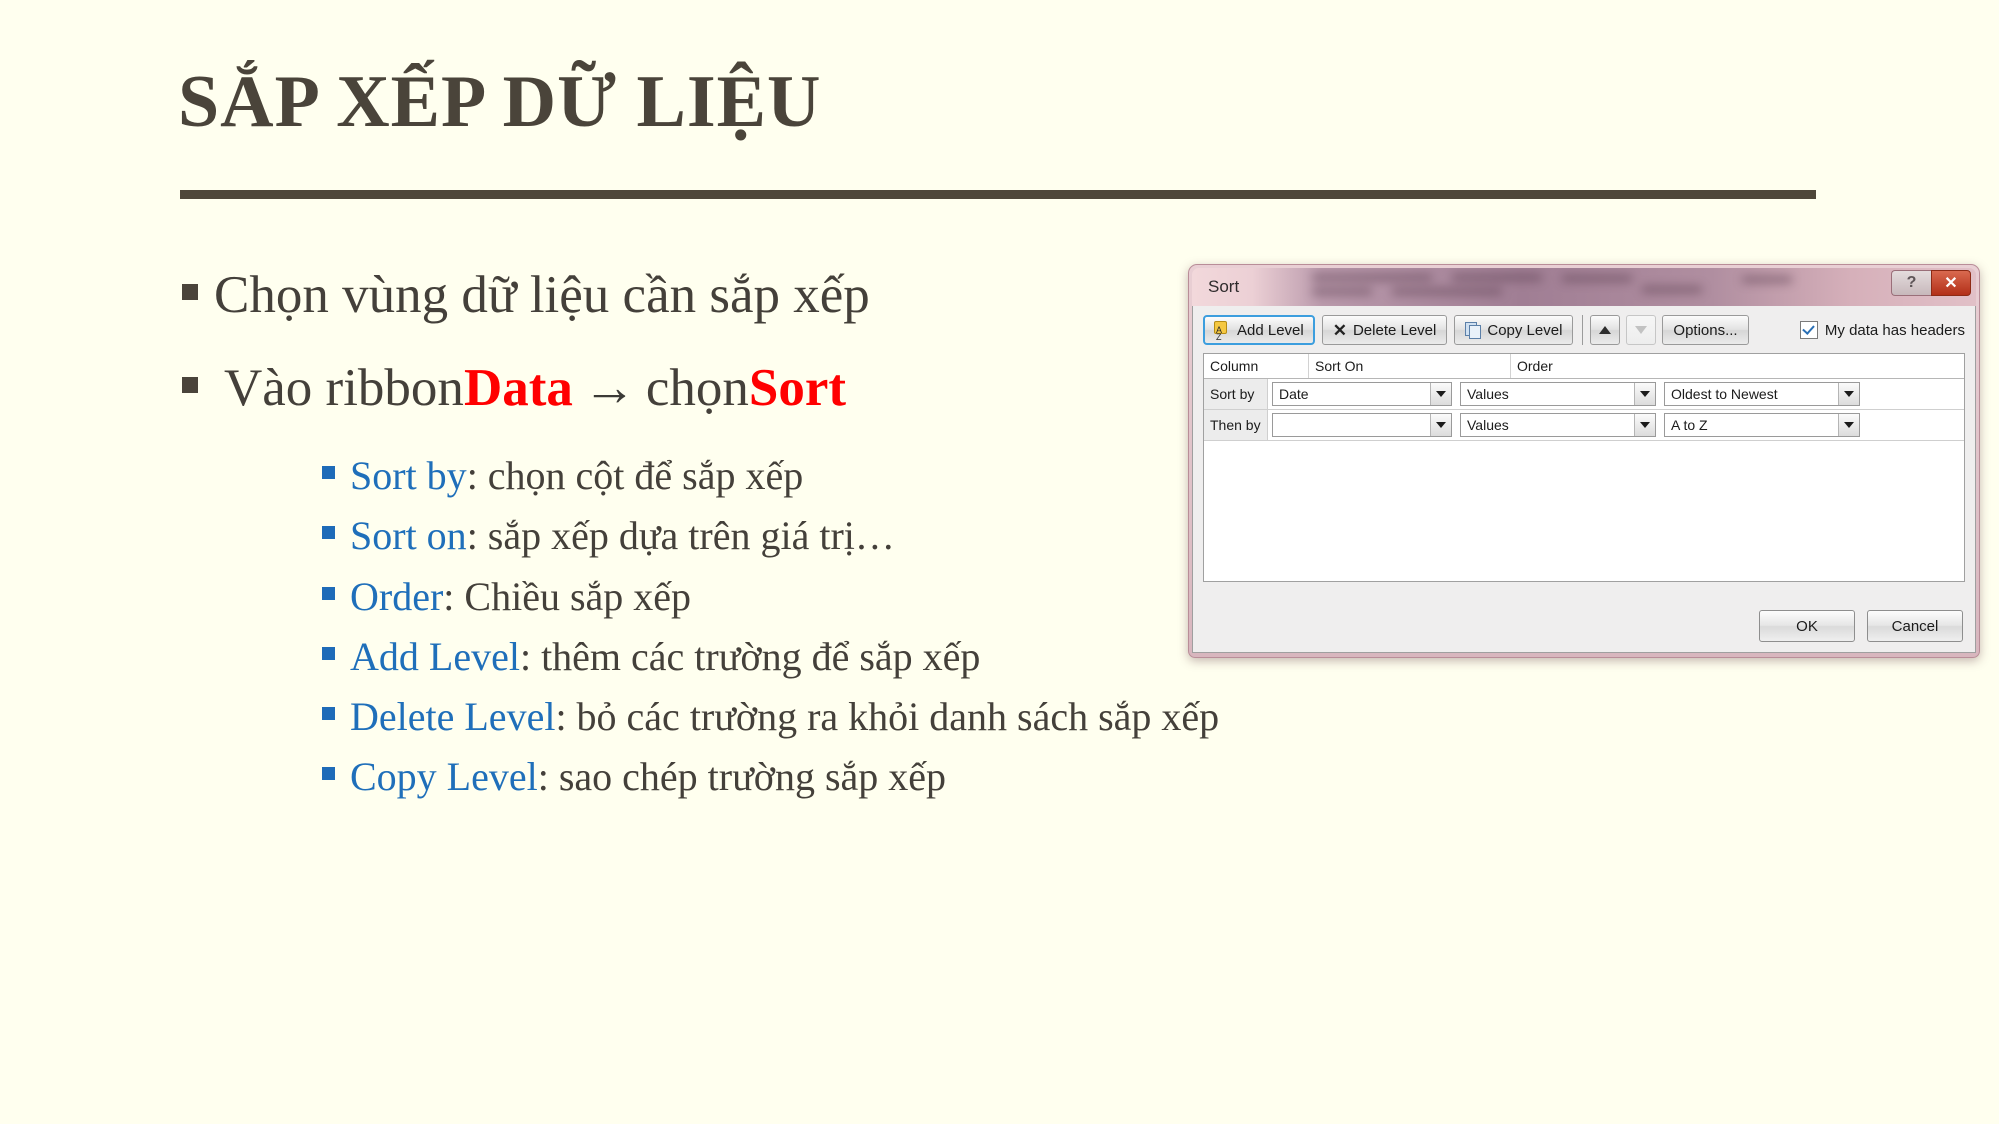  I want to click on sub-bullet-term: Delete Level, so click(453, 716).